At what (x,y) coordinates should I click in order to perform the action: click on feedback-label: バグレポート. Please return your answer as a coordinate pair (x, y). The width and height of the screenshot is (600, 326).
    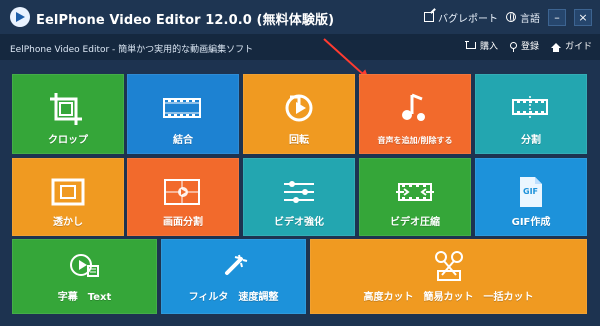
    Looking at the image, I should click on (468, 19).